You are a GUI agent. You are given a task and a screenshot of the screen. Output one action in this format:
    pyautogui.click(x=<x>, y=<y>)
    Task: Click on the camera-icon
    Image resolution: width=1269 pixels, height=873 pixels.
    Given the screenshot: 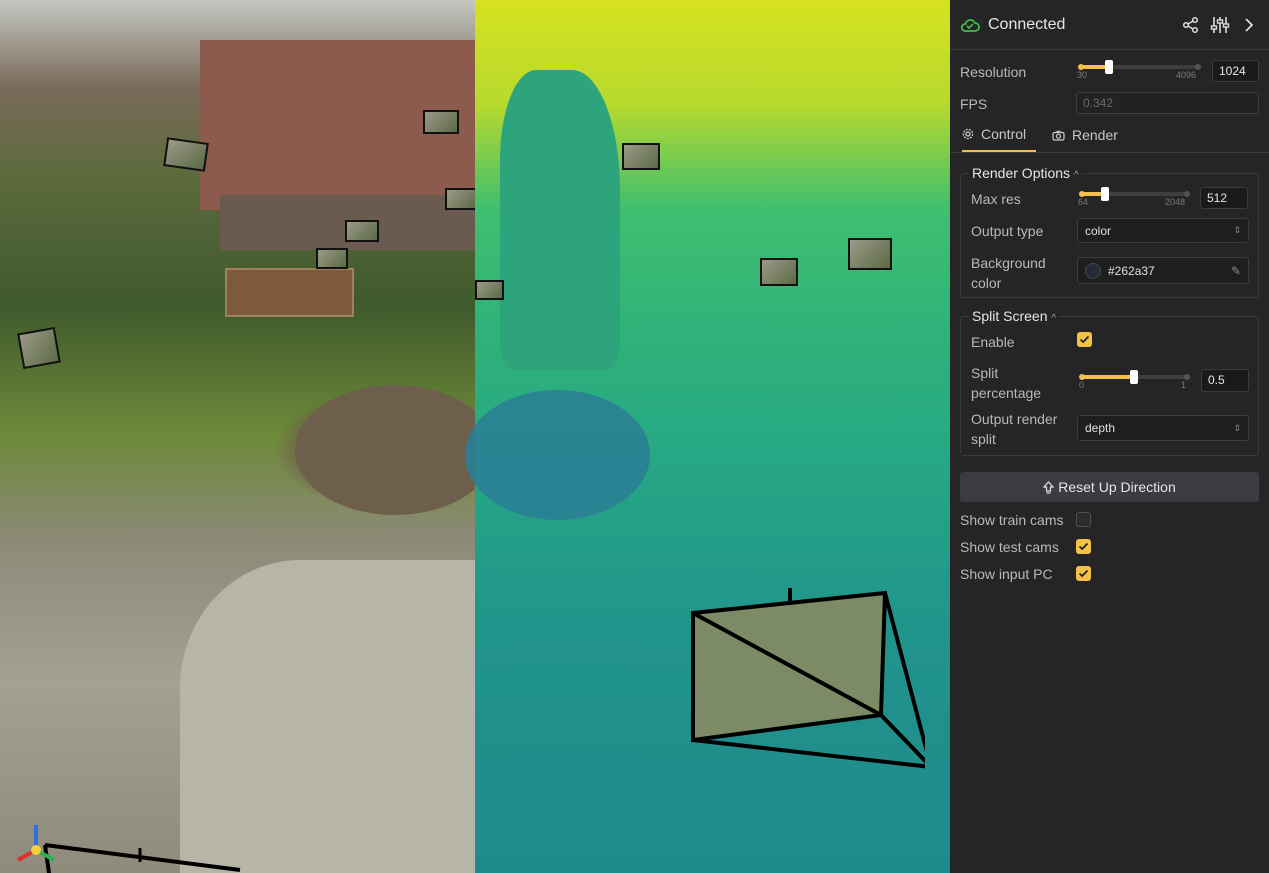 What is the action you would take?
    pyautogui.click(x=1058, y=135)
    